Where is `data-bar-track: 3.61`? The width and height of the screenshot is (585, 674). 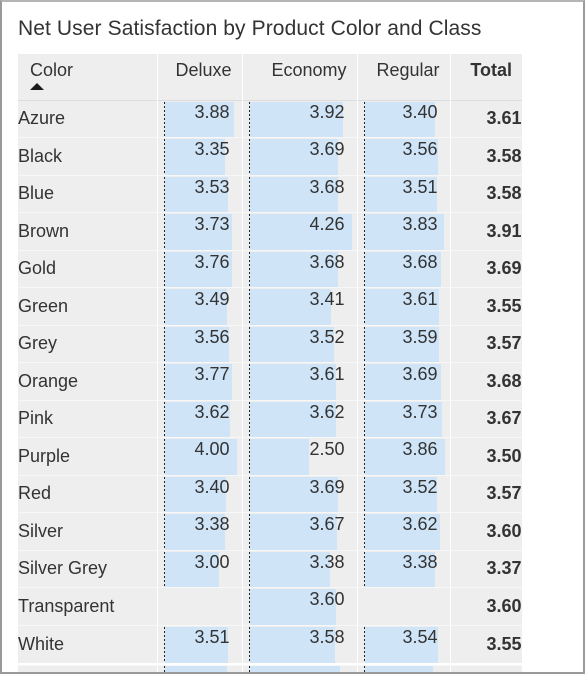
data-bar-track: 3.61 is located at coordinates (302, 382).